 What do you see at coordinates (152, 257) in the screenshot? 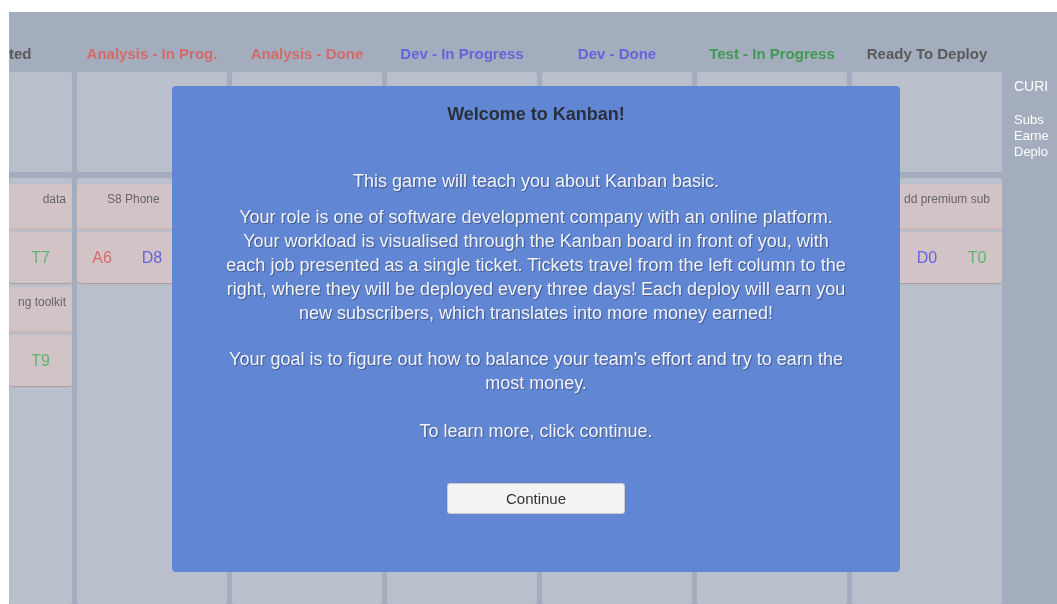
I see `count-label: D8` at bounding box center [152, 257].